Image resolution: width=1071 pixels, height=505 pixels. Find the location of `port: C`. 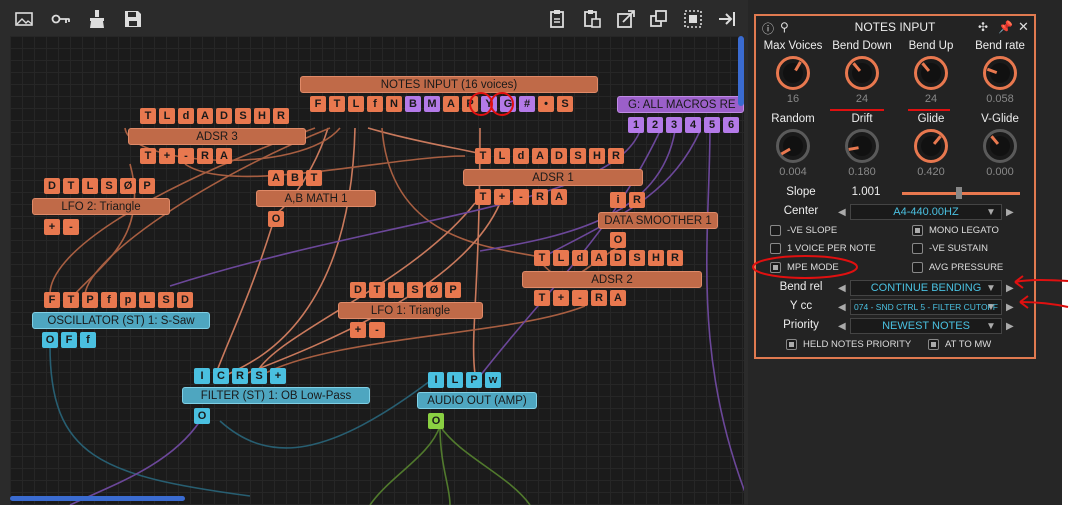

port: C is located at coordinates (221, 376).